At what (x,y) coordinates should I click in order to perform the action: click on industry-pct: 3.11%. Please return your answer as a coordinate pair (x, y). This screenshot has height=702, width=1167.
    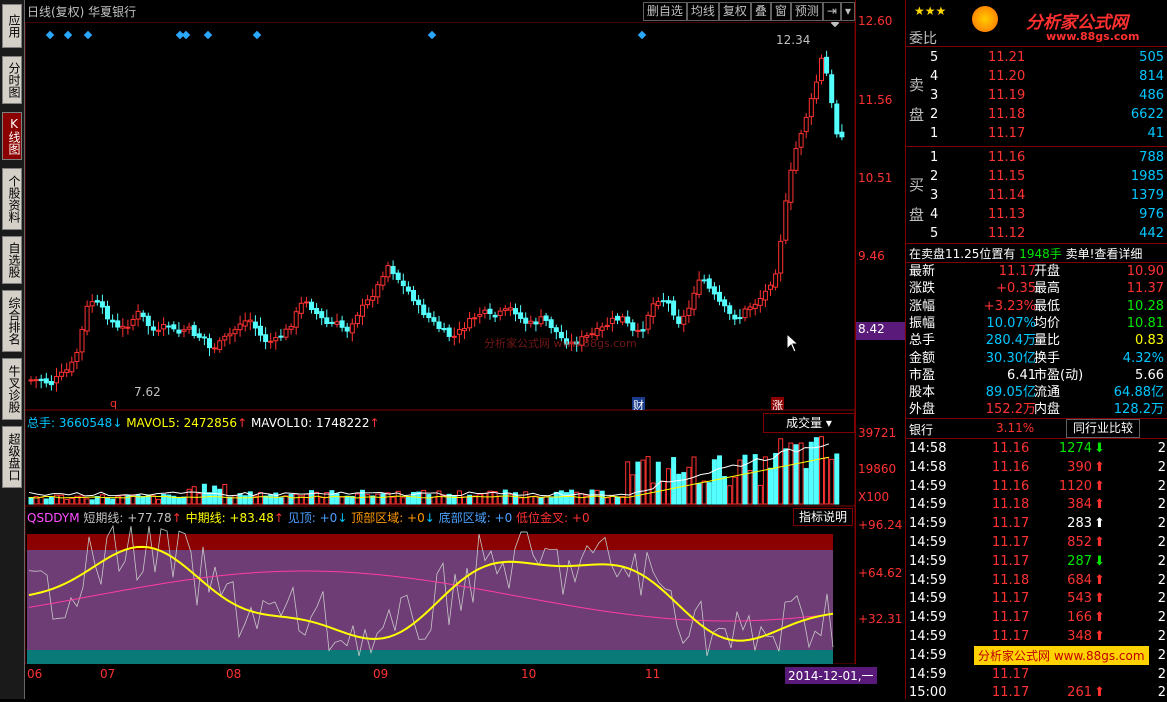
    Looking at the image, I should click on (1015, 428).